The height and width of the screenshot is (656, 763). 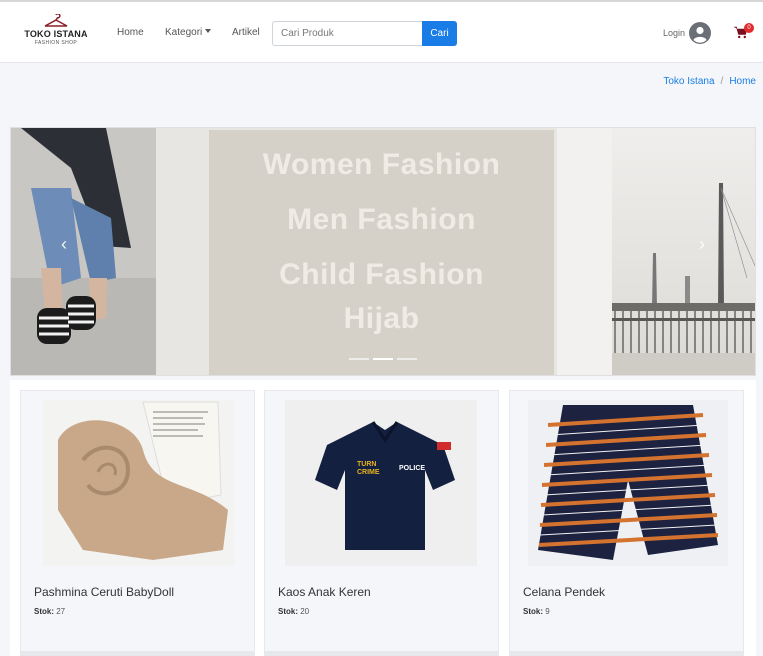 What do you see at coordinates (381, 164) in the screenshot?
I see `carousel-line-1: Women Fashion` at bounding box center [381, 164].